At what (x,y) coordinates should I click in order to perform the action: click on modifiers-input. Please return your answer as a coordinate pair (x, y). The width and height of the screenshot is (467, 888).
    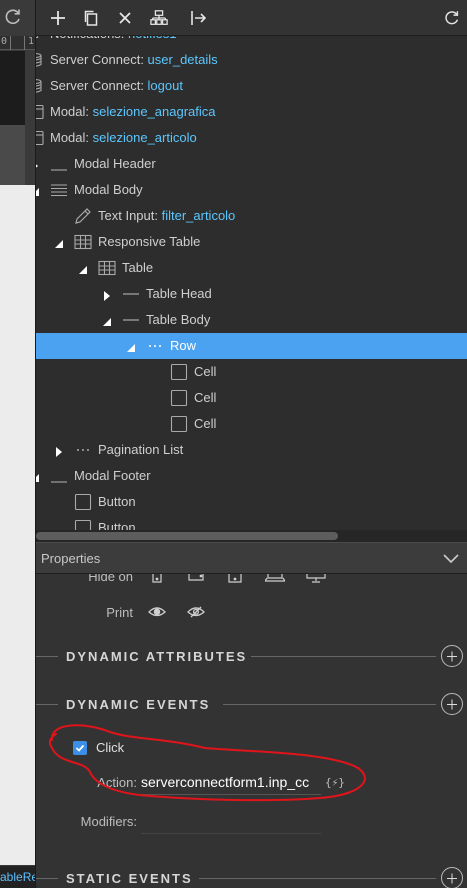
    Looking at the image, I should click on (231, 823).